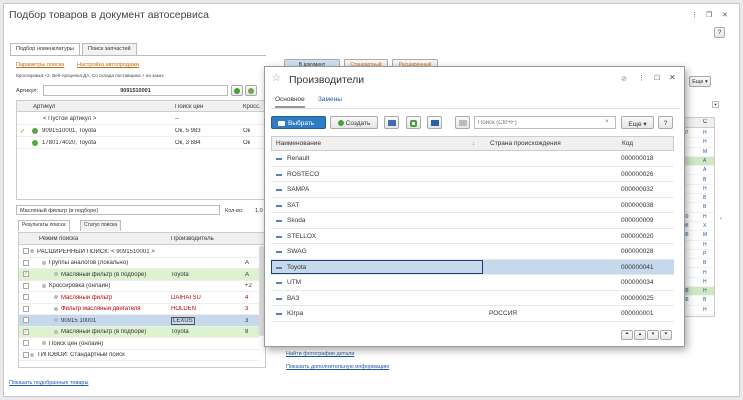 The height and width of the screenshot is (400, 743). Describe the element at coordinates (354, 122) in the screenshot. I see `create-button: Создать` at that location.